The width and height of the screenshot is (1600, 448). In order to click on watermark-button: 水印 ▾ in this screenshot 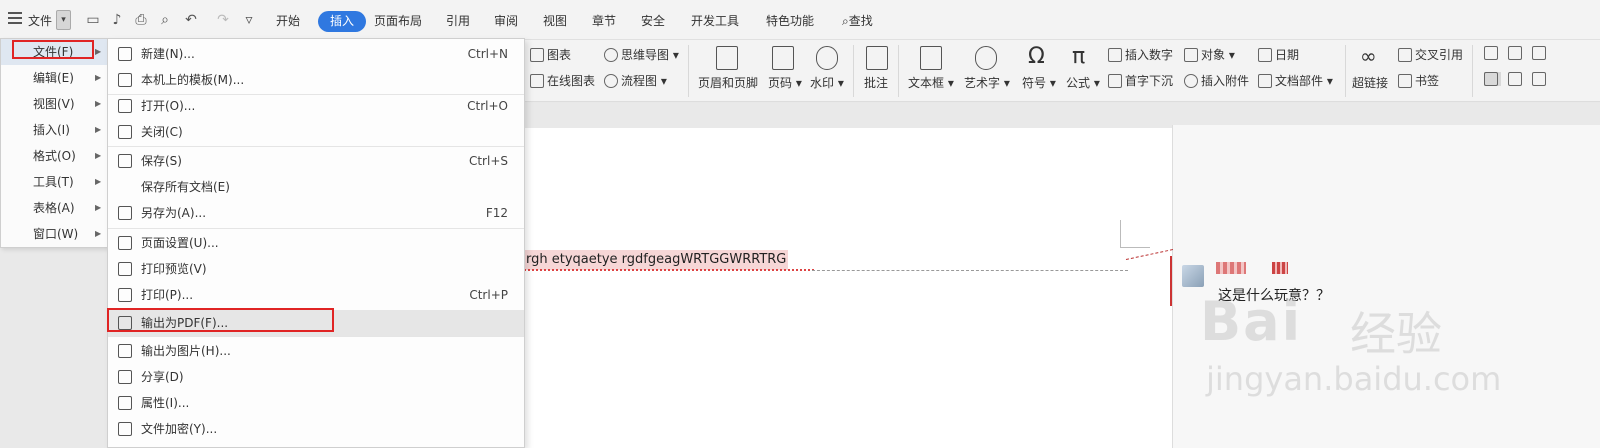, I will do `click(827, 82)`.